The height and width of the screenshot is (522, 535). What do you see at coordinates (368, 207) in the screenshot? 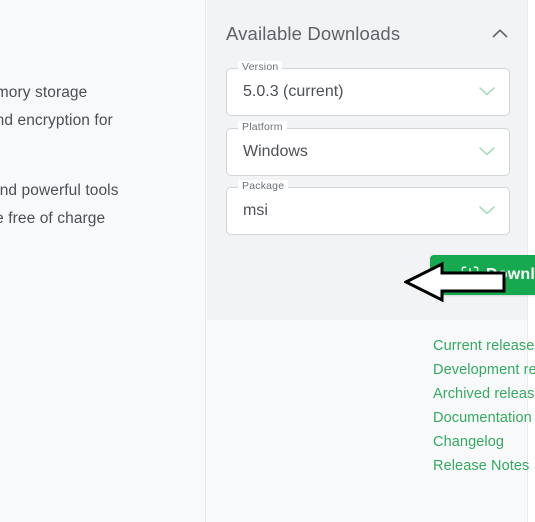
I see `package-select: Package msi` at bounding box center [368, 207].